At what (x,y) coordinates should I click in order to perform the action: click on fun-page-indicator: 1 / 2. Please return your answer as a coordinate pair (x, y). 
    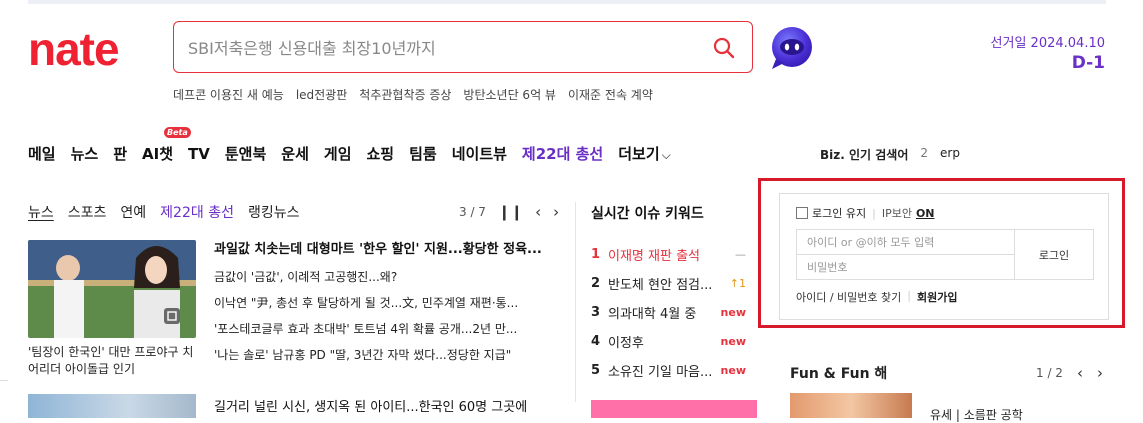
    Looking at the image, I should click on (1049, 373).